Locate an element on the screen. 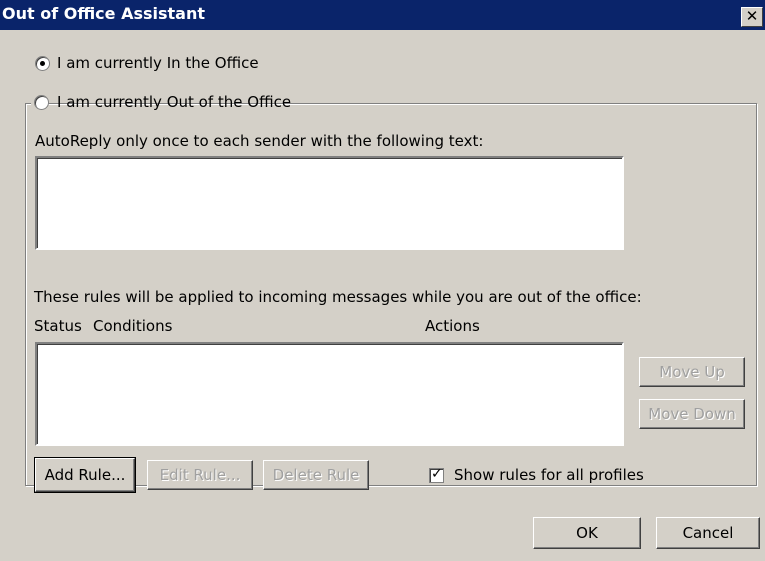  show-all-profiles-label: Show rules for all profiles is located at coordinates (549, 475).